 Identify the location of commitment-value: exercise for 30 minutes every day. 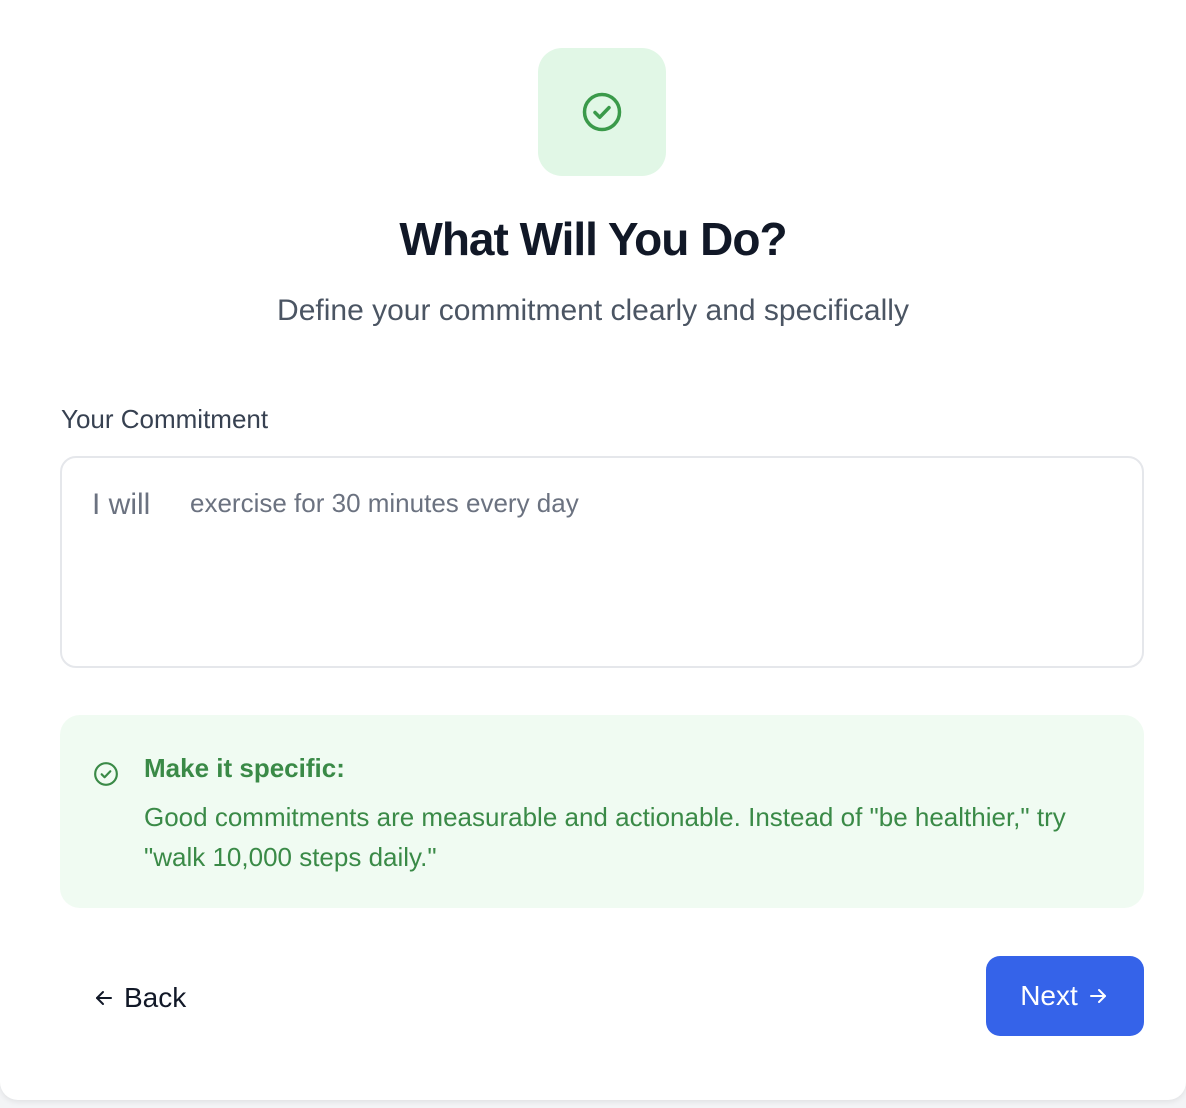
(384, 503).